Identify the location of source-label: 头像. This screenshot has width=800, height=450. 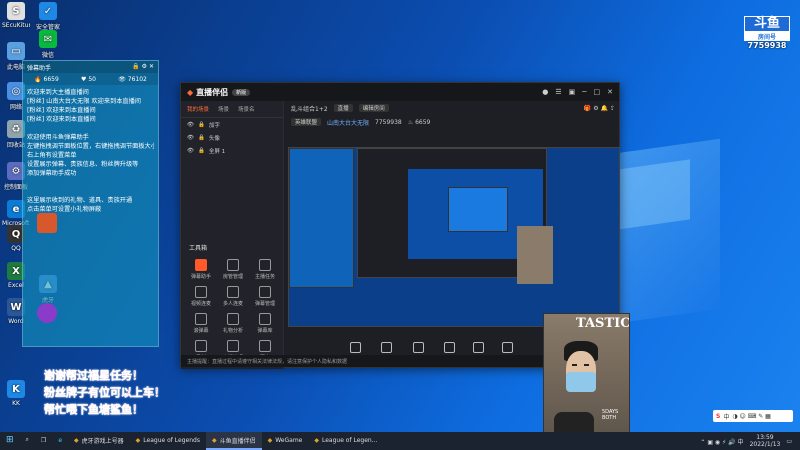
(214, 138).